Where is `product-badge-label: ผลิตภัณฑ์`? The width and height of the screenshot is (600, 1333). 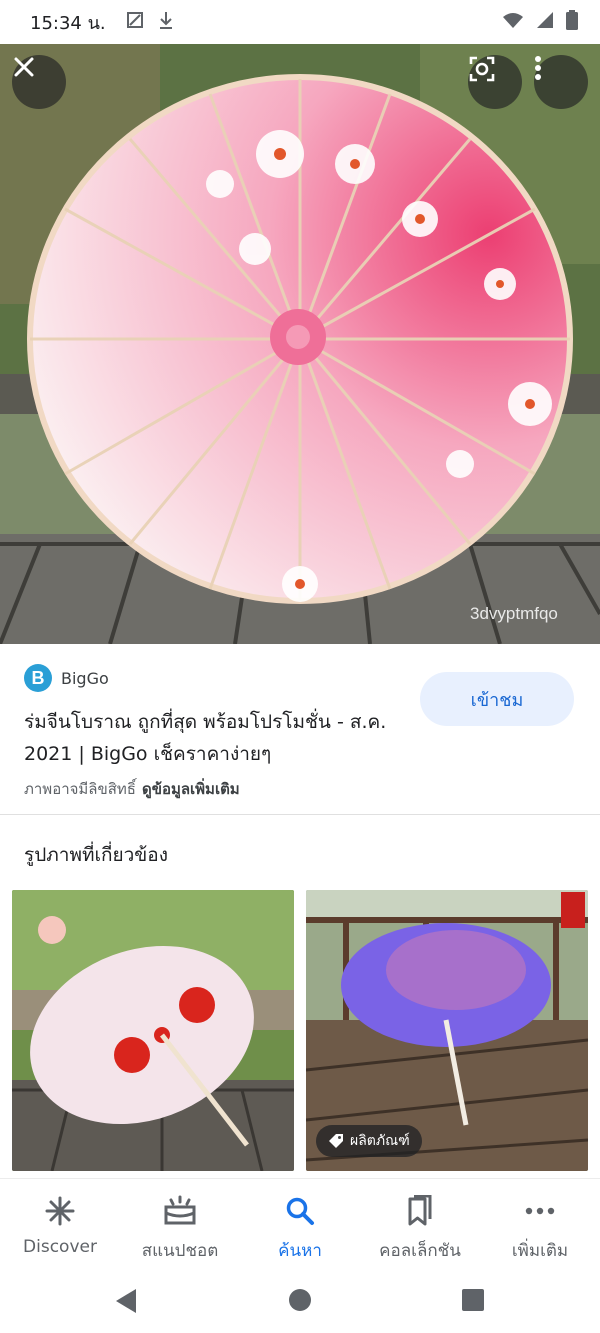
product-badge-label: ผลิตภัณฑ์ is located at coordinates (380, 1141).